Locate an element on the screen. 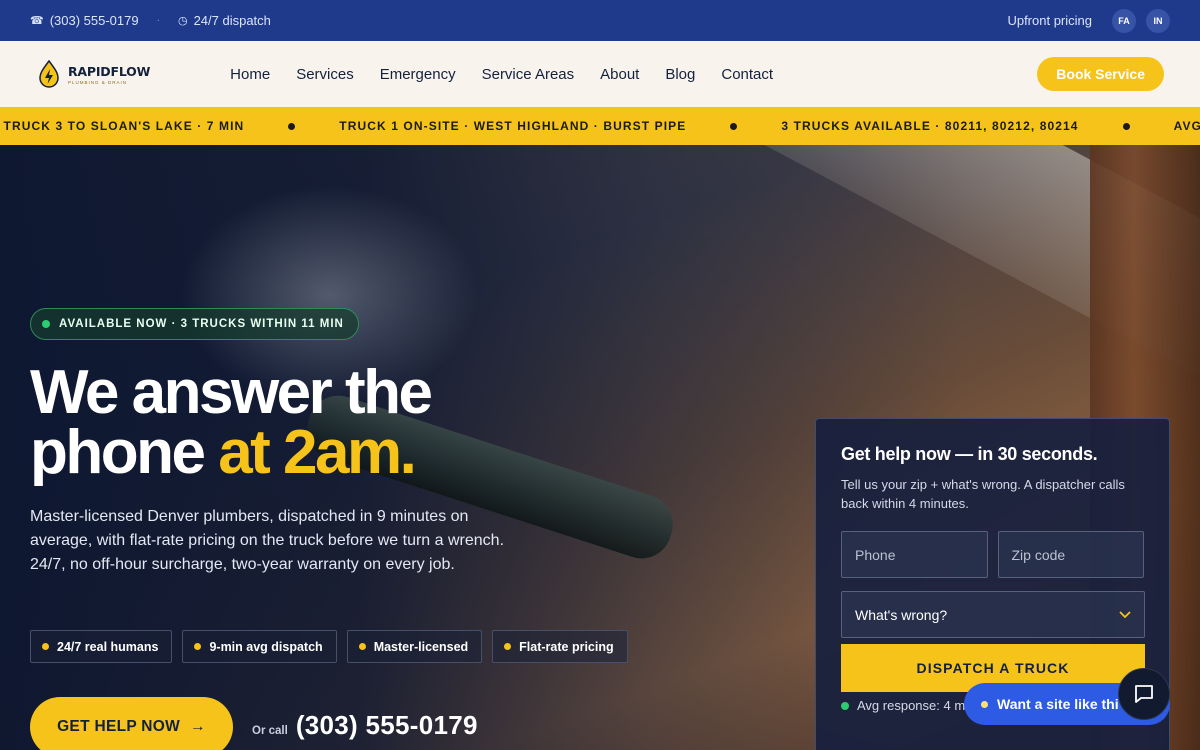 Image resolution: width=1200 pixels, height=750 pixels. chat-launcher-button is located at coordinates (1144, 694).